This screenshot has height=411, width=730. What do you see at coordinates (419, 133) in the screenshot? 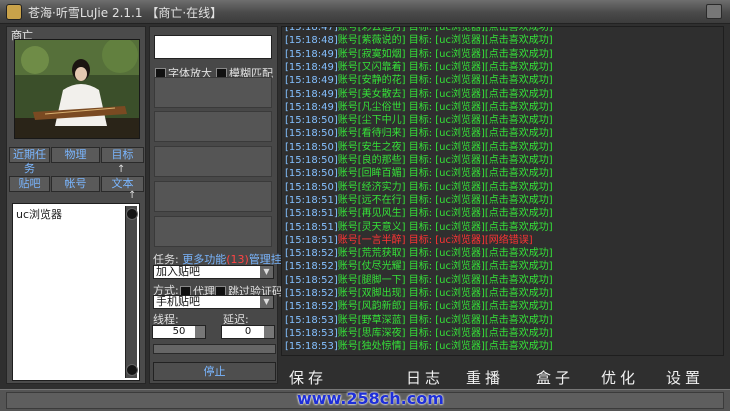
I see `log-line: [15:18:50]账号[看待归来] 目标: [uc浏览器][点击喜欢成功]` at bounding box center [419, 133].